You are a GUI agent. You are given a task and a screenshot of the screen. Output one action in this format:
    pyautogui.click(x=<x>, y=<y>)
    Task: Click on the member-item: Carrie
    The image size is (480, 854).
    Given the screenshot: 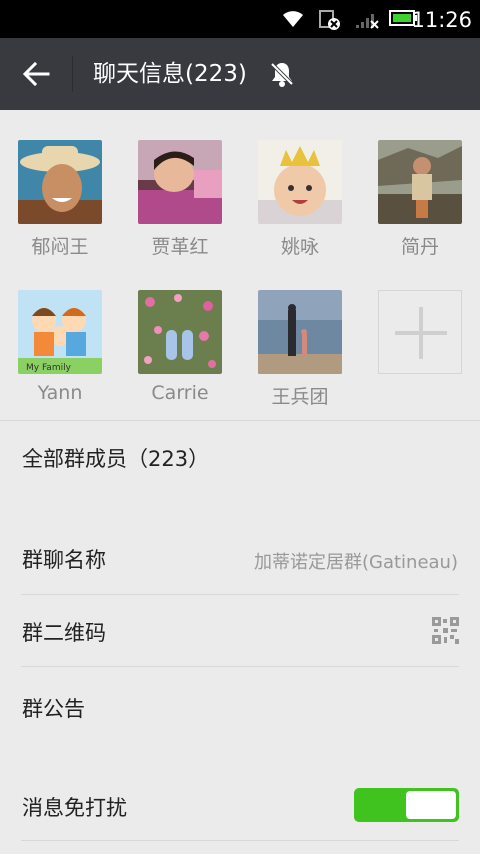 What is the action you would take?
    pyautogui.click(x=180, y=347)
    